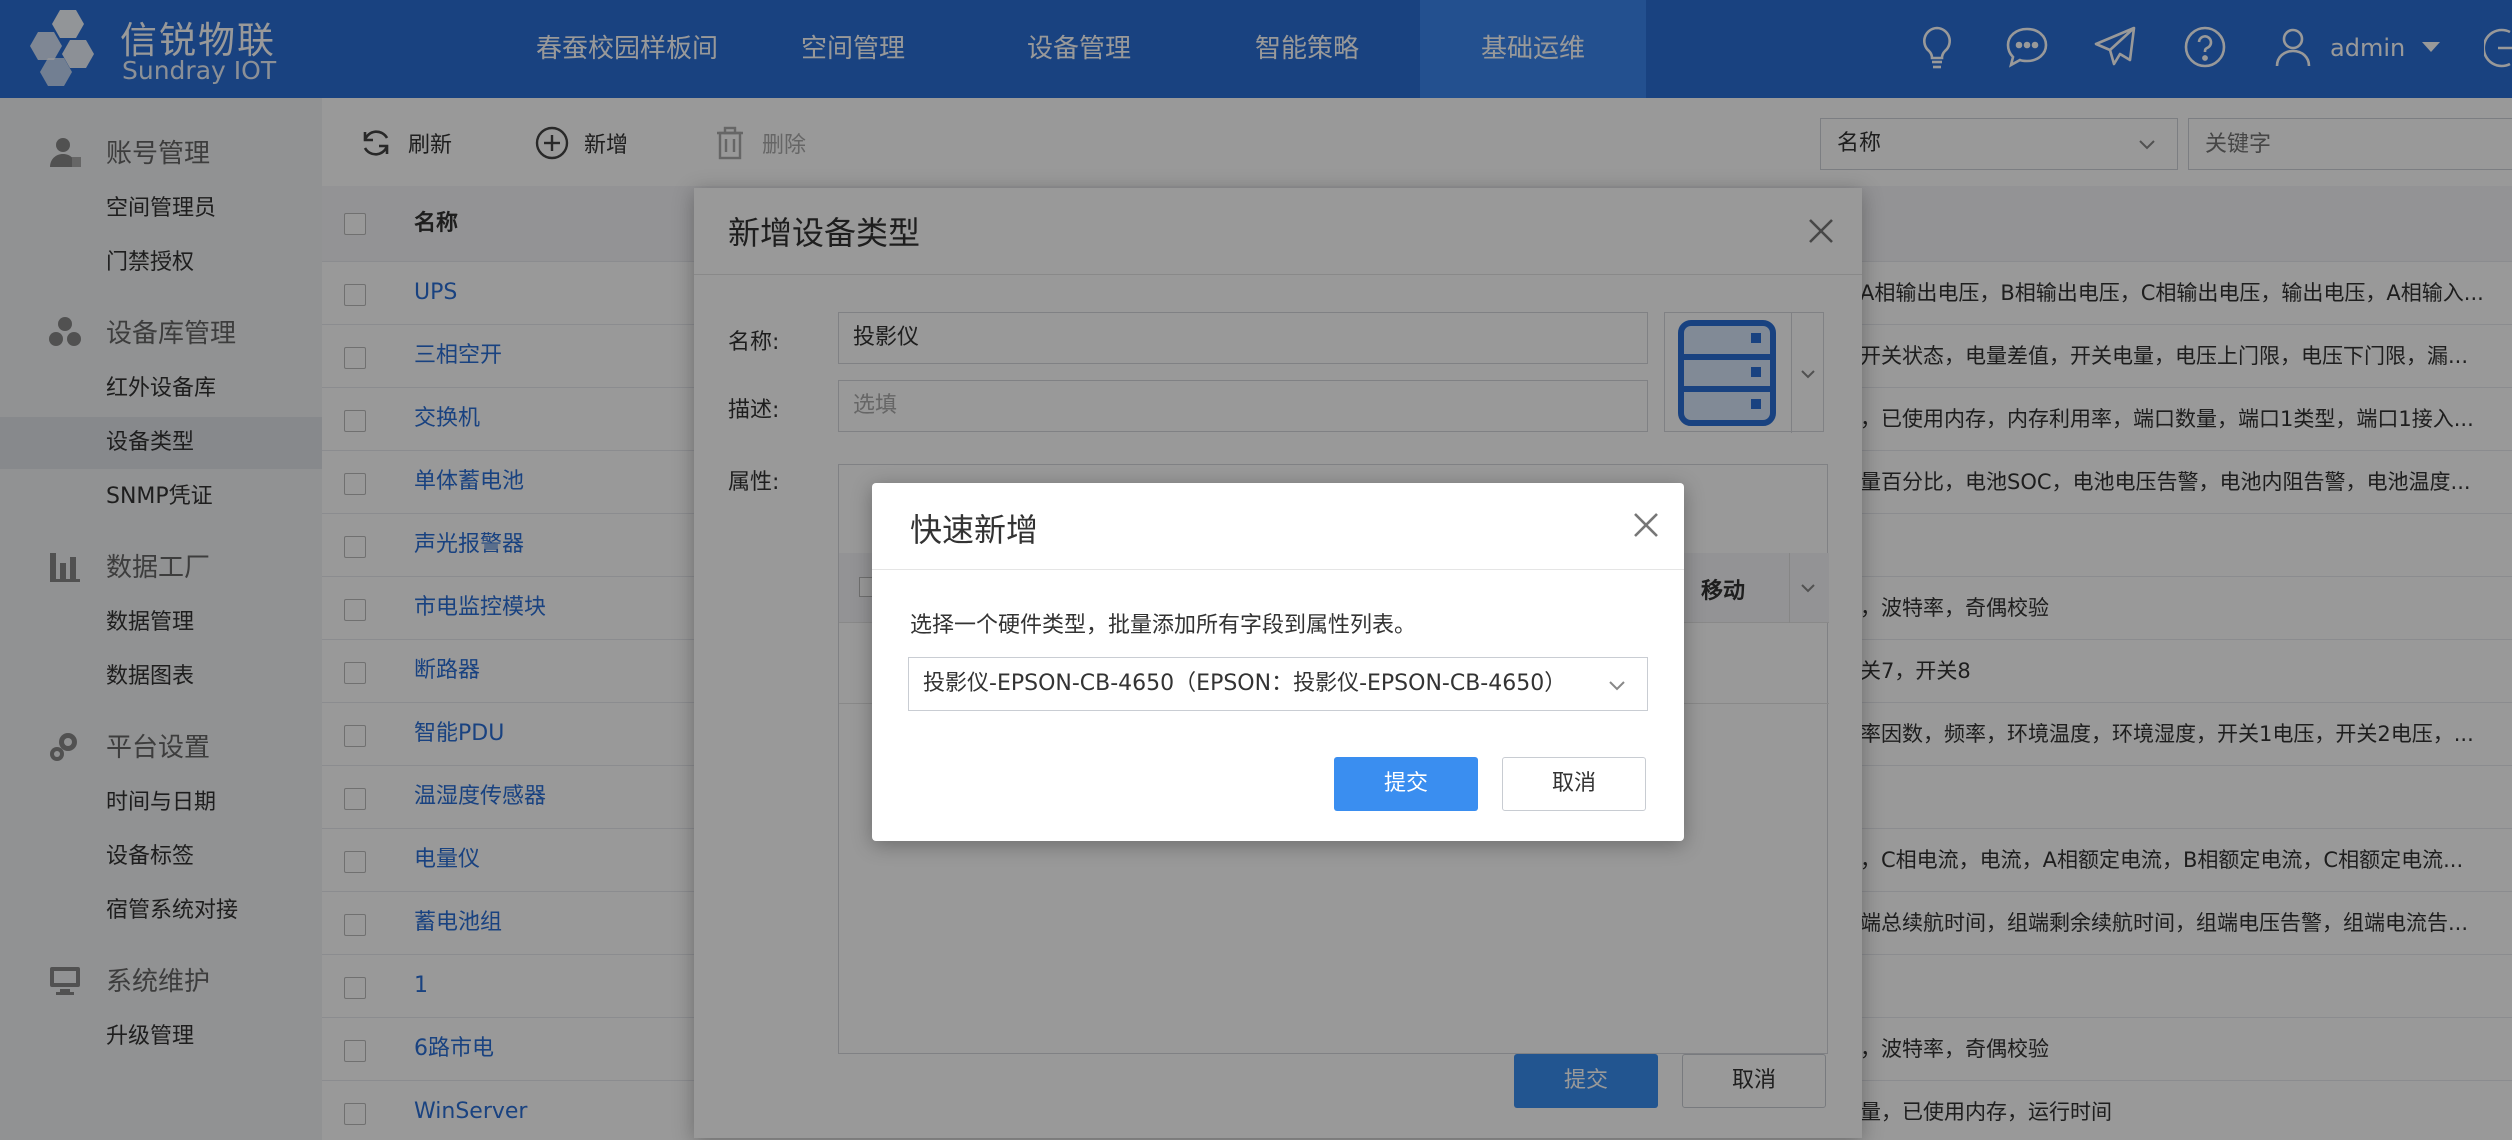  I want to click on submit-button: 提交, so click(1406, 784).